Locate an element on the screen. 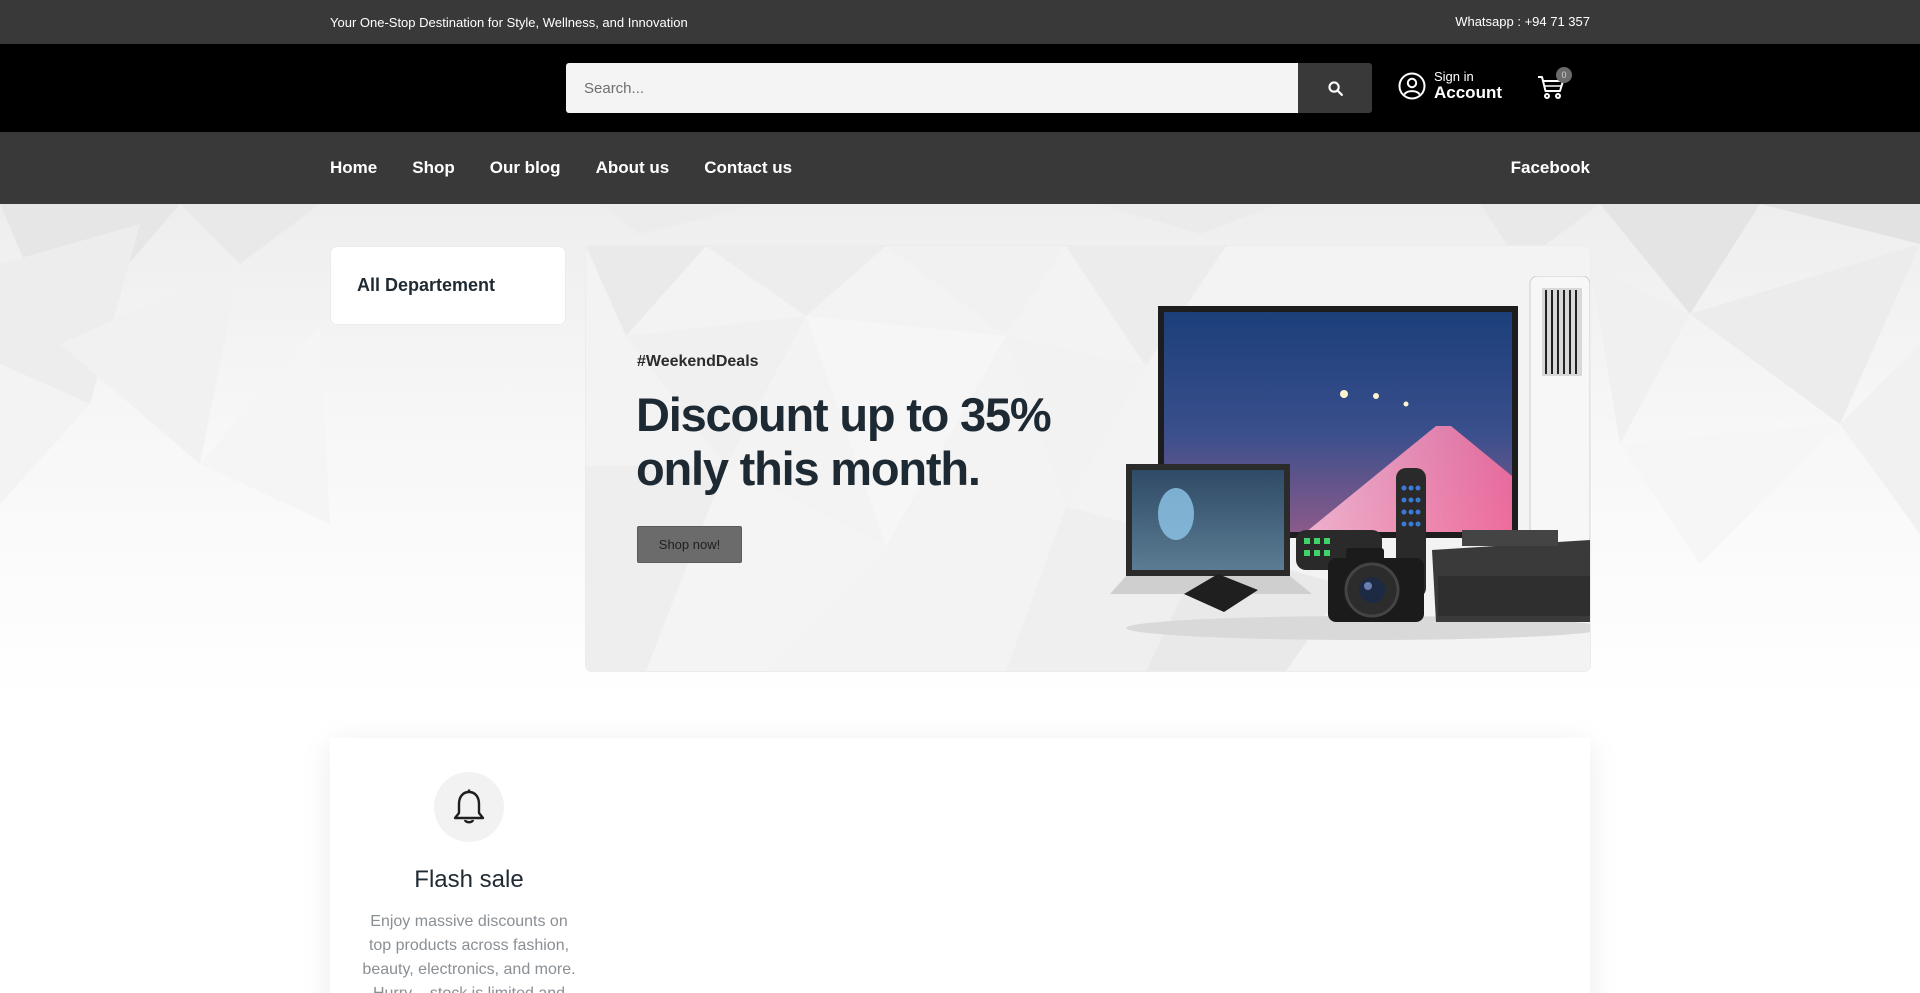 The height and width of the screenshot is (993, 1920). search-input is located at coordinates (932, 88).